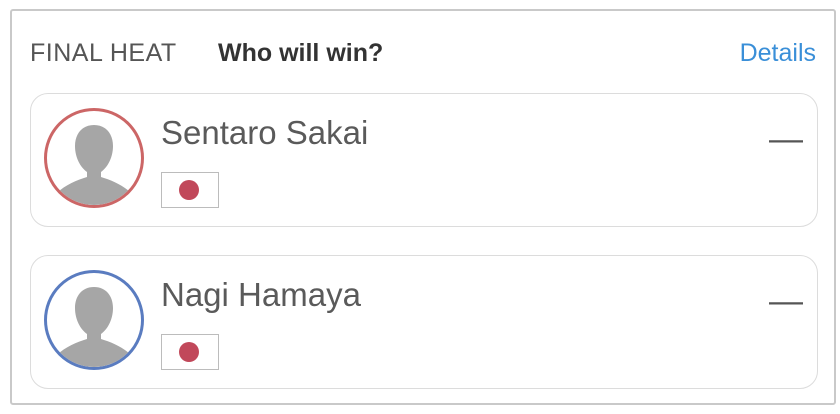 Image resolution: width=840 pixels, height=414 pixels. What do you see at coordinates (301, 53) in the screenshot?
I see `prediction-question: Who will win?` at bounding box center [301, 53].